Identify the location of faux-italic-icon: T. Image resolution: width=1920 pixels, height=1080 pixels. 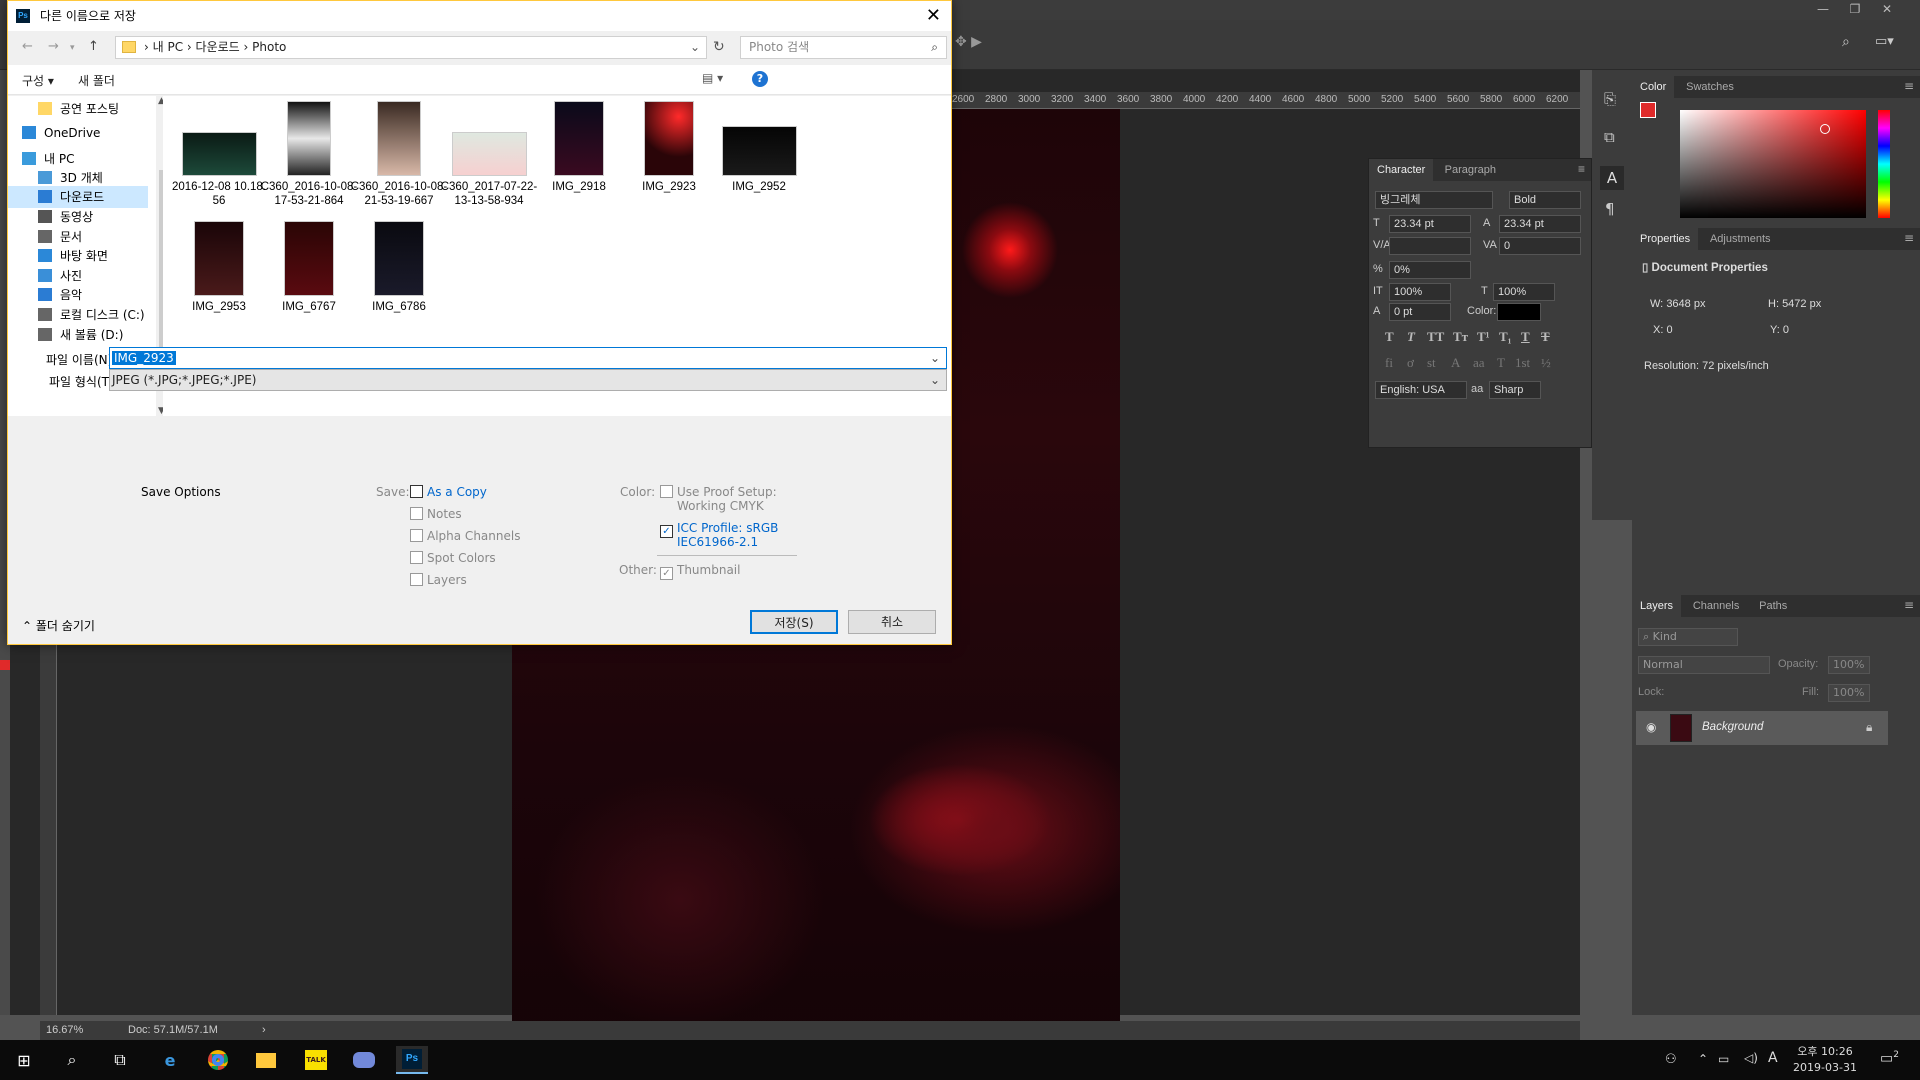
(1411, 337).